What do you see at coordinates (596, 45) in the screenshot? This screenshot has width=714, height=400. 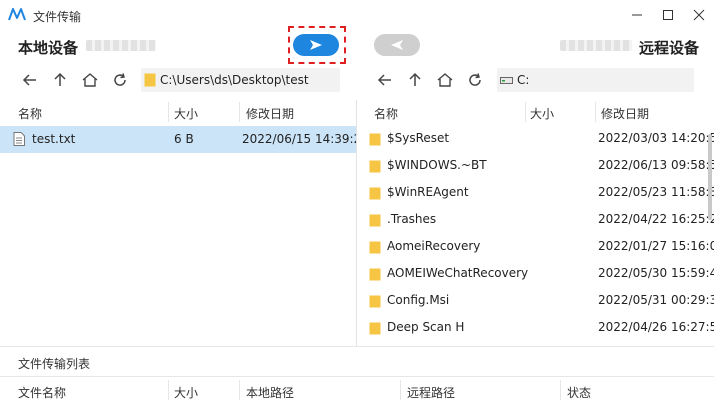 I see `remote-device-name-redacted` at bounding box center [596, 45].